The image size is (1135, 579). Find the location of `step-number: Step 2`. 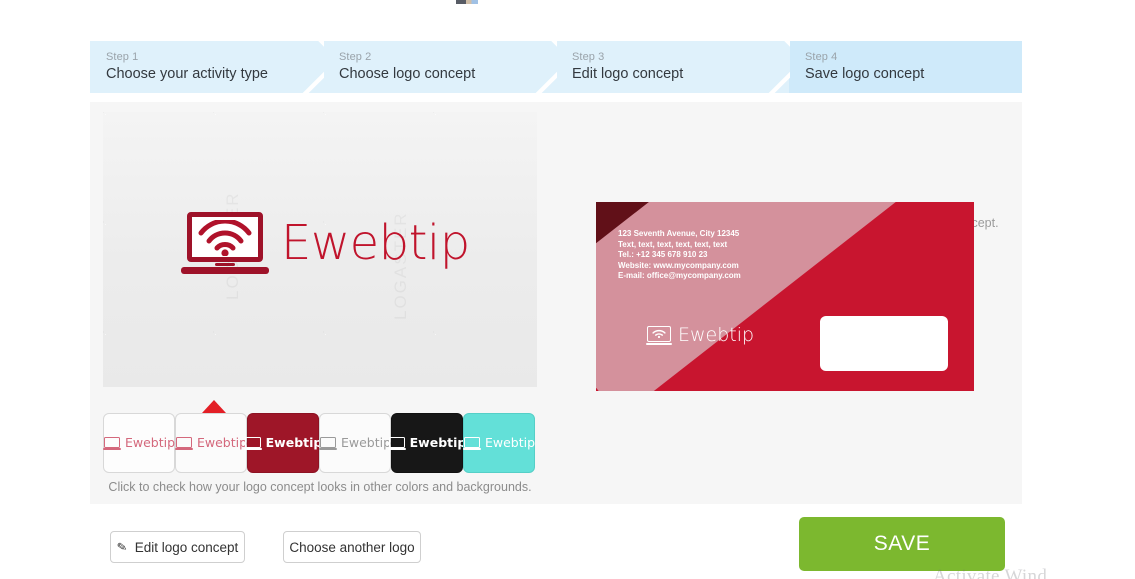

step-number: Step 2 is located at coordinates (355, 57).